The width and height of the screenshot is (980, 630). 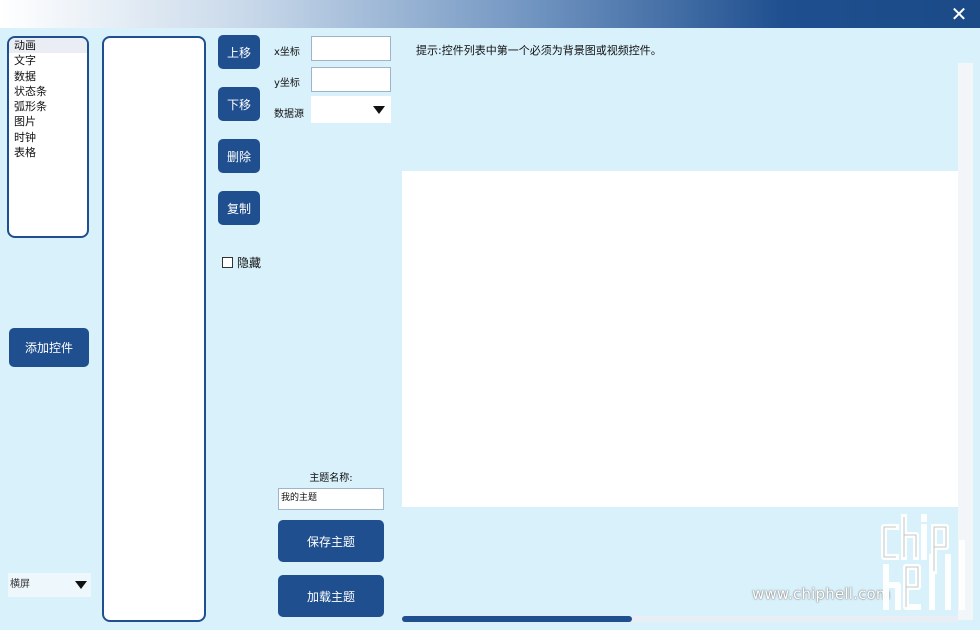 I want to click on control-type-item: 文字, so click(x=48, y=60).